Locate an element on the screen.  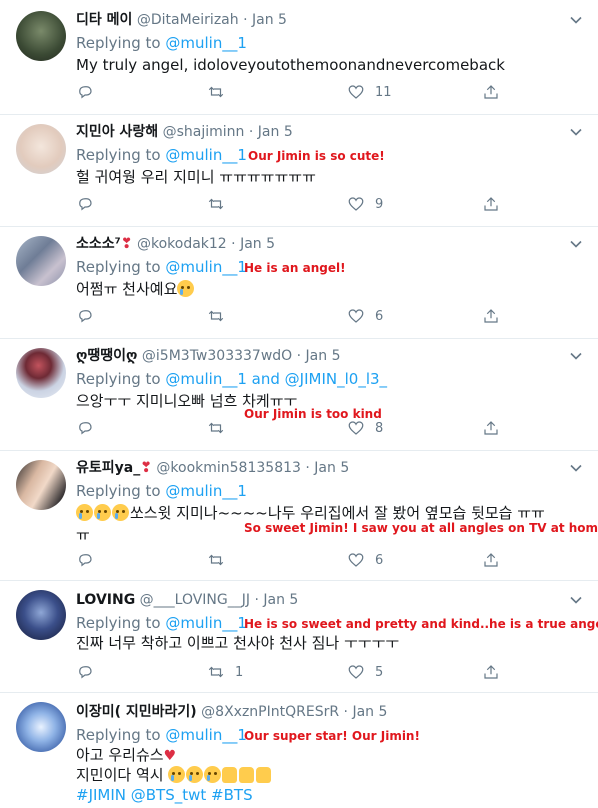
user-handle: @i5M3Tw303337wdO is located at coordinates (217, 356).